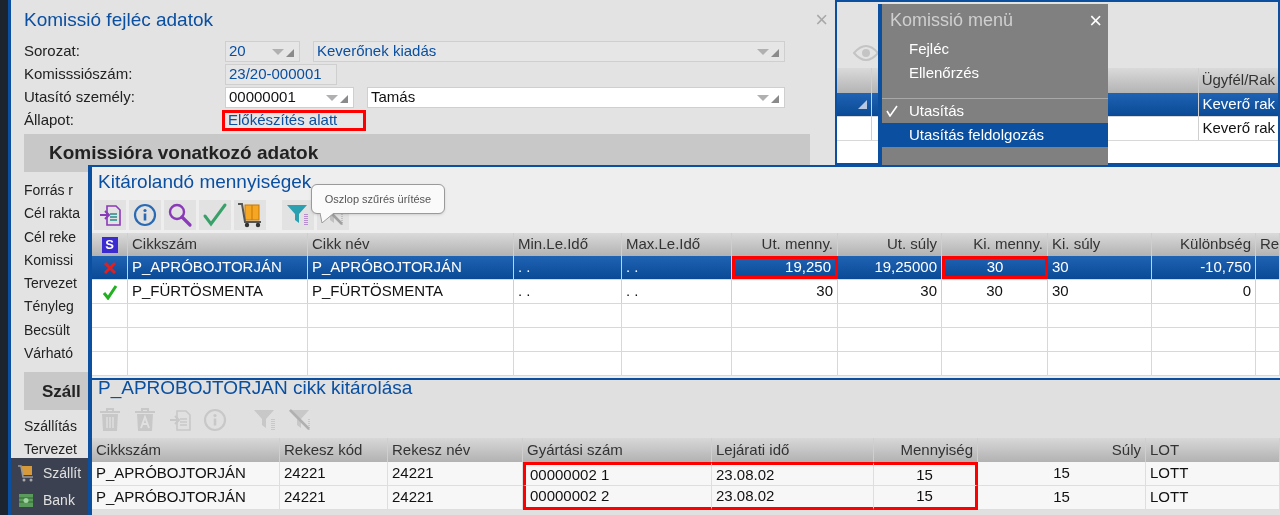  What do you see at coordinates (50, 120) in the screenshot?
I see `field-label: Állapot:` at bounding box center [50, 120].